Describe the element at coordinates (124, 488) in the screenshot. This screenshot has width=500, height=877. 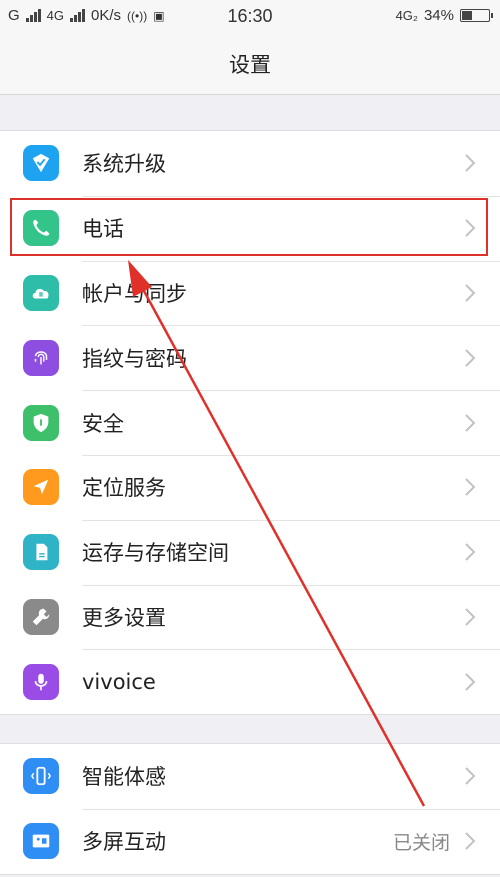
I see `settings-row-label: 定位服务` at that location.